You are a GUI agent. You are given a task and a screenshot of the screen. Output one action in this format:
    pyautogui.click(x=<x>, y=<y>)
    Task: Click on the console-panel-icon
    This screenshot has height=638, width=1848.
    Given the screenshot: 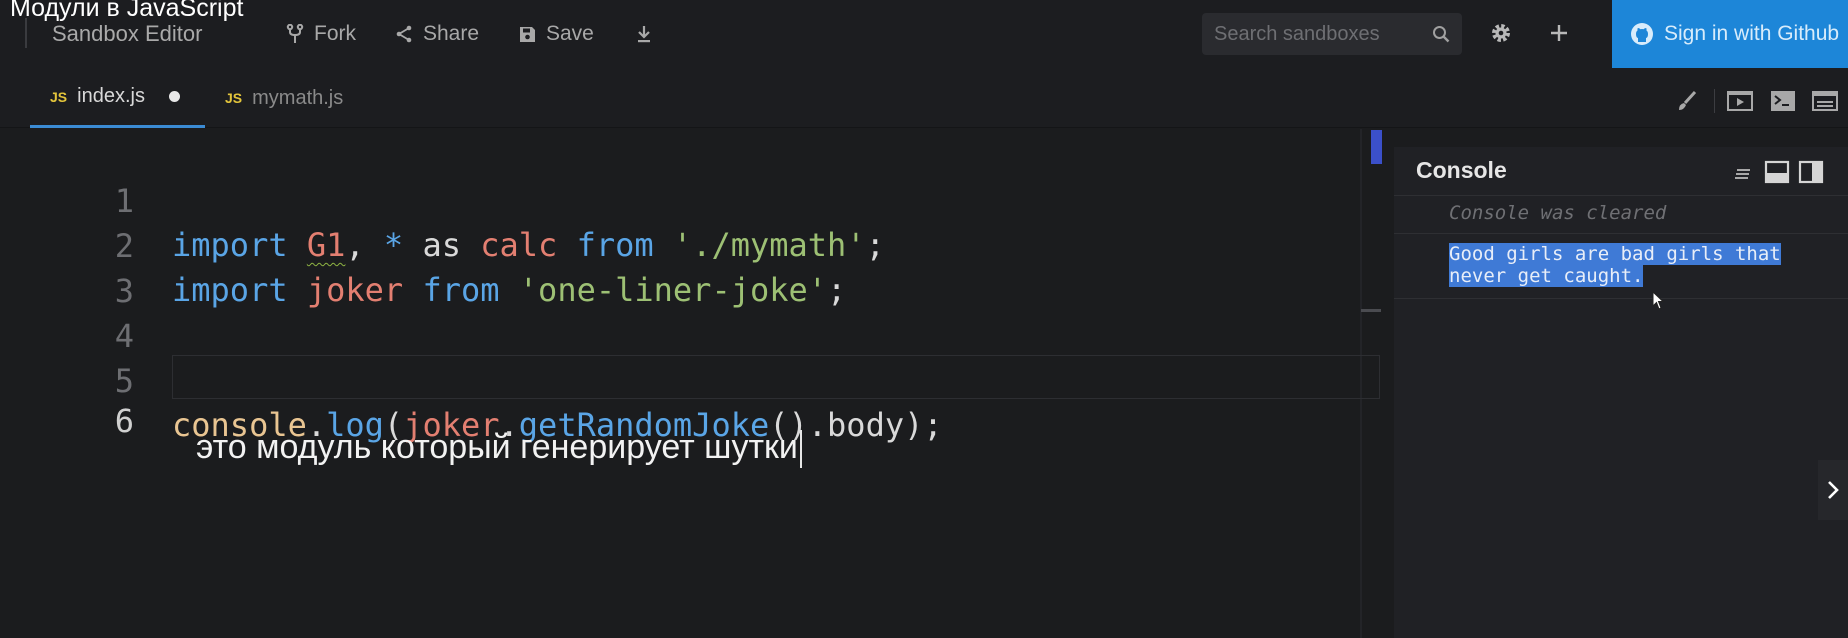 What is the action you would take?
    pyautogui.click(x=1825, y=101)
    